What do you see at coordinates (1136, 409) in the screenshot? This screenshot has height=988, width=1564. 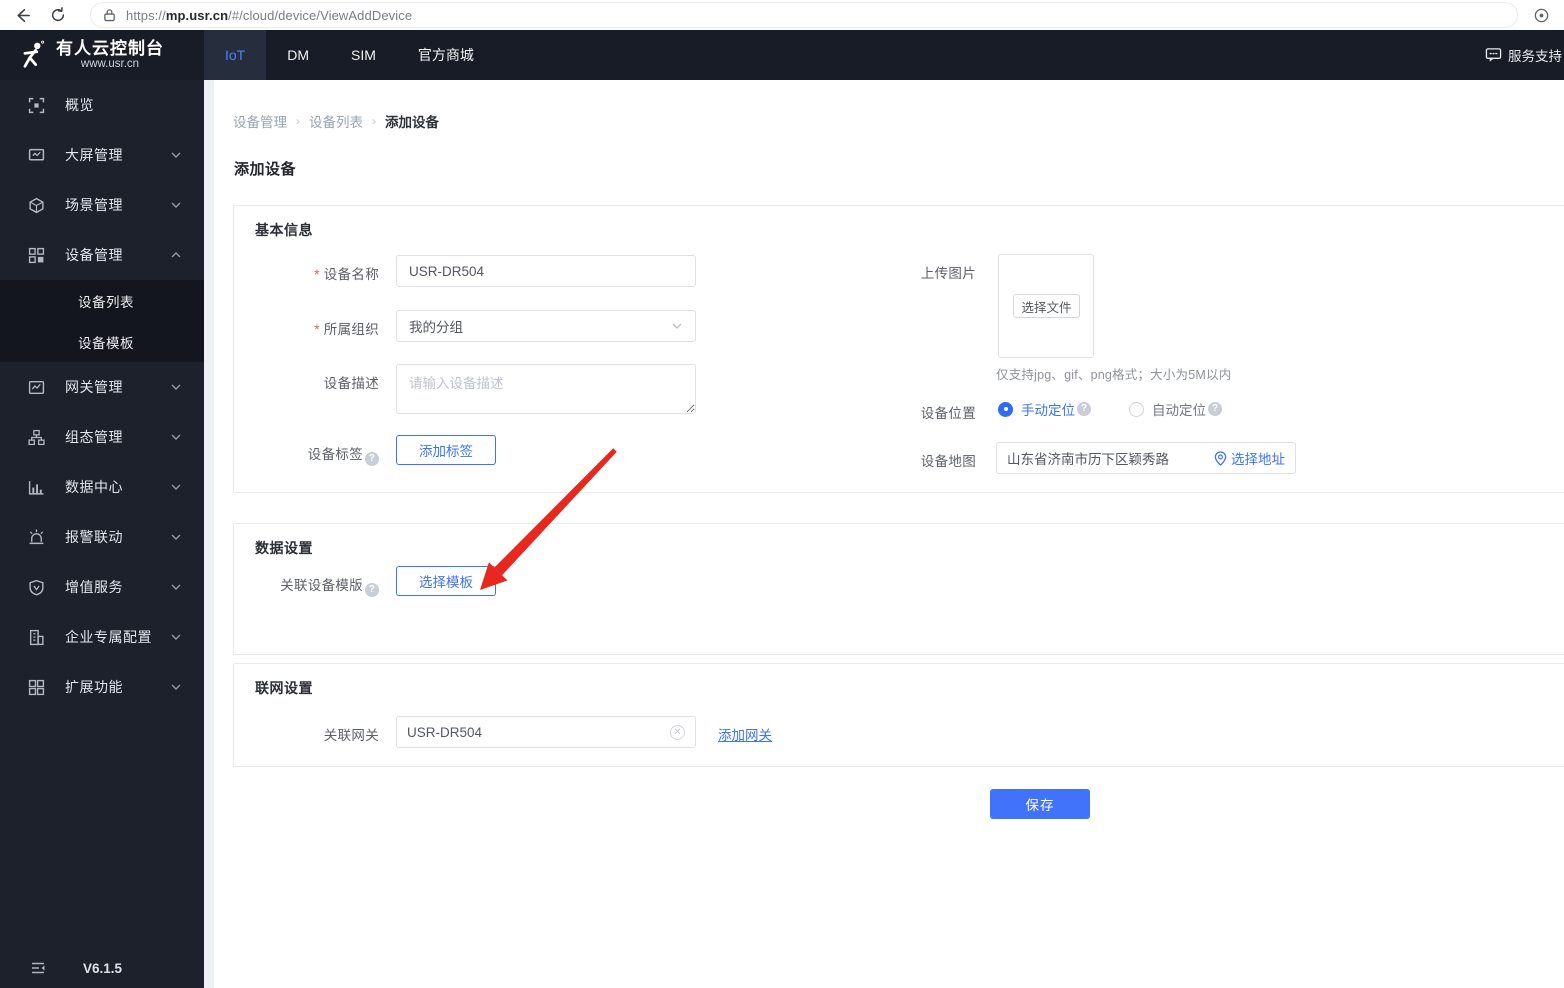 I see `auto-location-radio` at bounding box center [1136, 409].